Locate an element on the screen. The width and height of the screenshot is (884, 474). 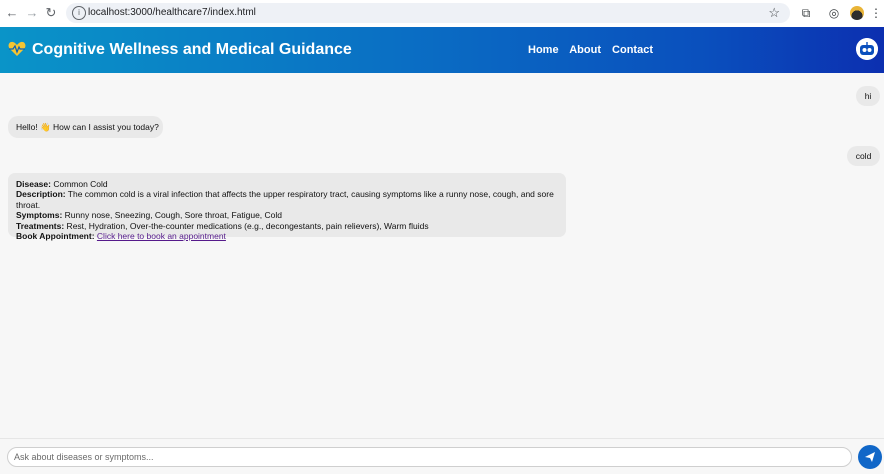
site-info-icon: i is located at coordinates (79, 13).